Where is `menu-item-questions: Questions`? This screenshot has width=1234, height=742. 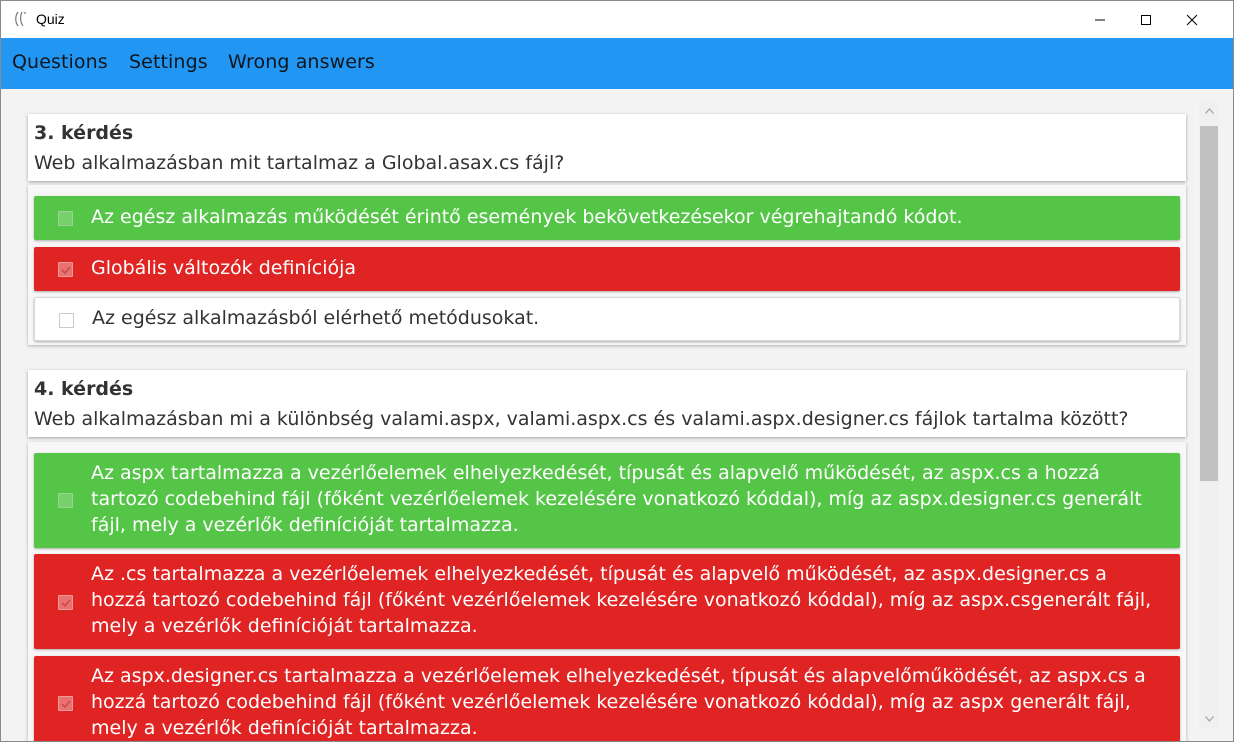 menu-item-questions: Questions is located at coordinates (60, 62).